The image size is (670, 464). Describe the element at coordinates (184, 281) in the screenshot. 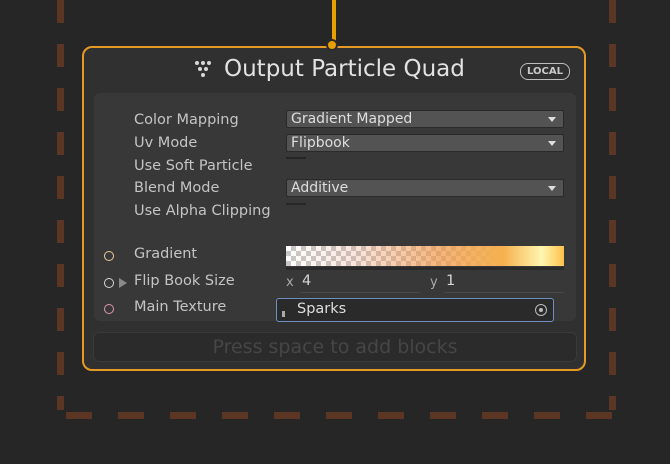

I see `flip-book-size-label: Flip Book Size` at that location.